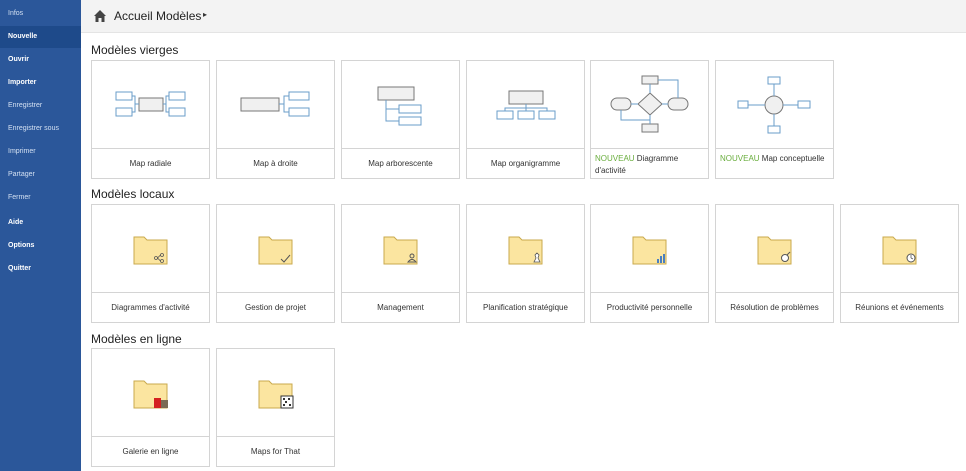  I want to click on tile-label: Productivité personnelle, so click(649, 307).